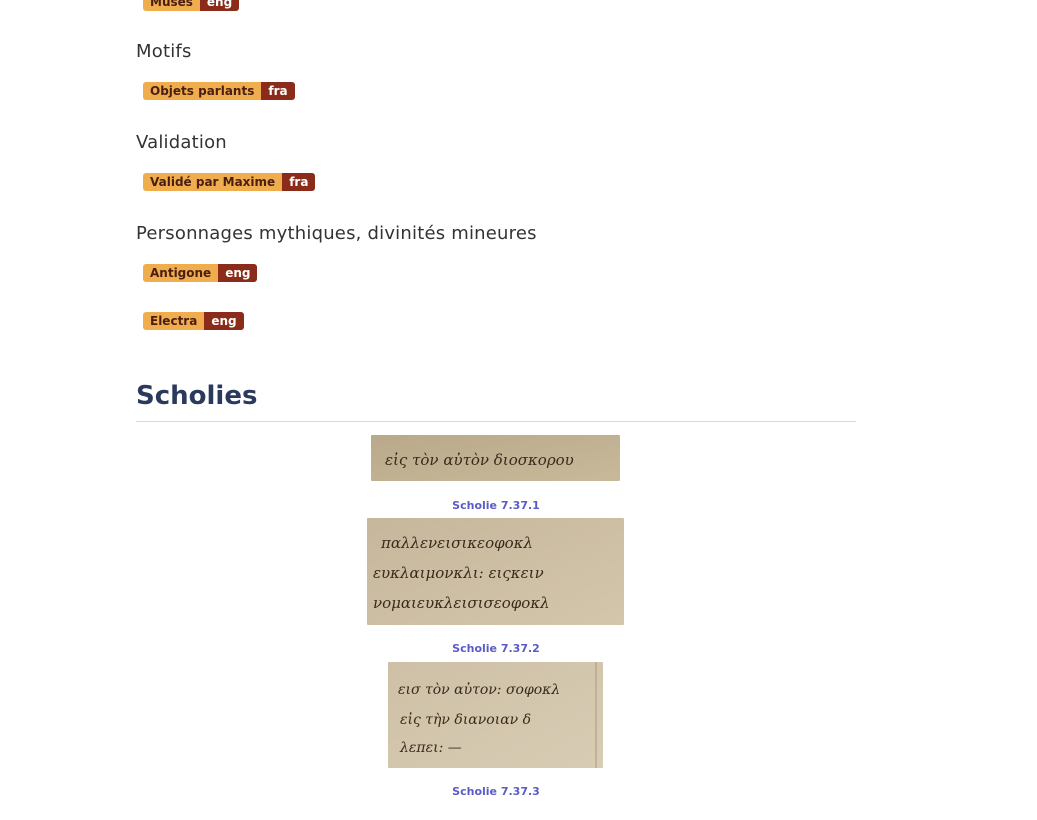 This screenshot has width=1037, height=820. What do you see at coordinates (202, 91) in the screenshot?
I see `tag-label: Objets parlants` at bounding box center [202, 91].